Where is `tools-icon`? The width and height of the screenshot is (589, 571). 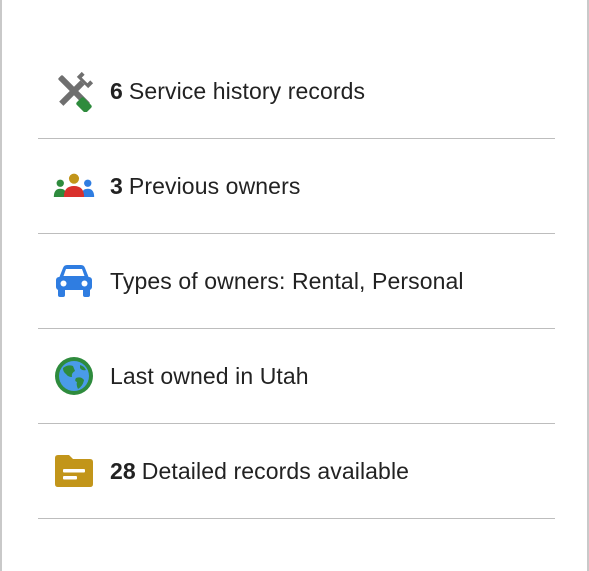 tools-icon is located at coordinates (74, 91).